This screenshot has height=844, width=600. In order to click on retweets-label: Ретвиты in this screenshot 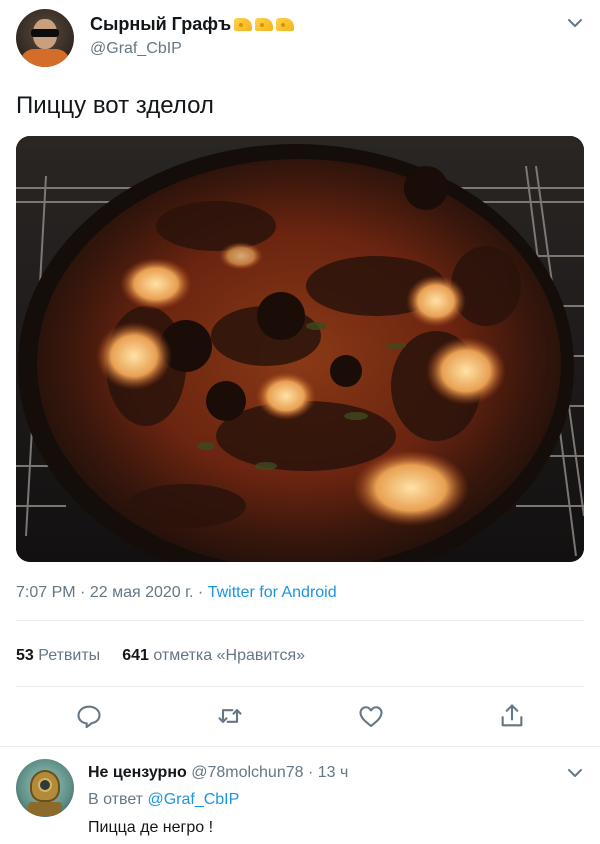, I will do `click(69, 655)`.